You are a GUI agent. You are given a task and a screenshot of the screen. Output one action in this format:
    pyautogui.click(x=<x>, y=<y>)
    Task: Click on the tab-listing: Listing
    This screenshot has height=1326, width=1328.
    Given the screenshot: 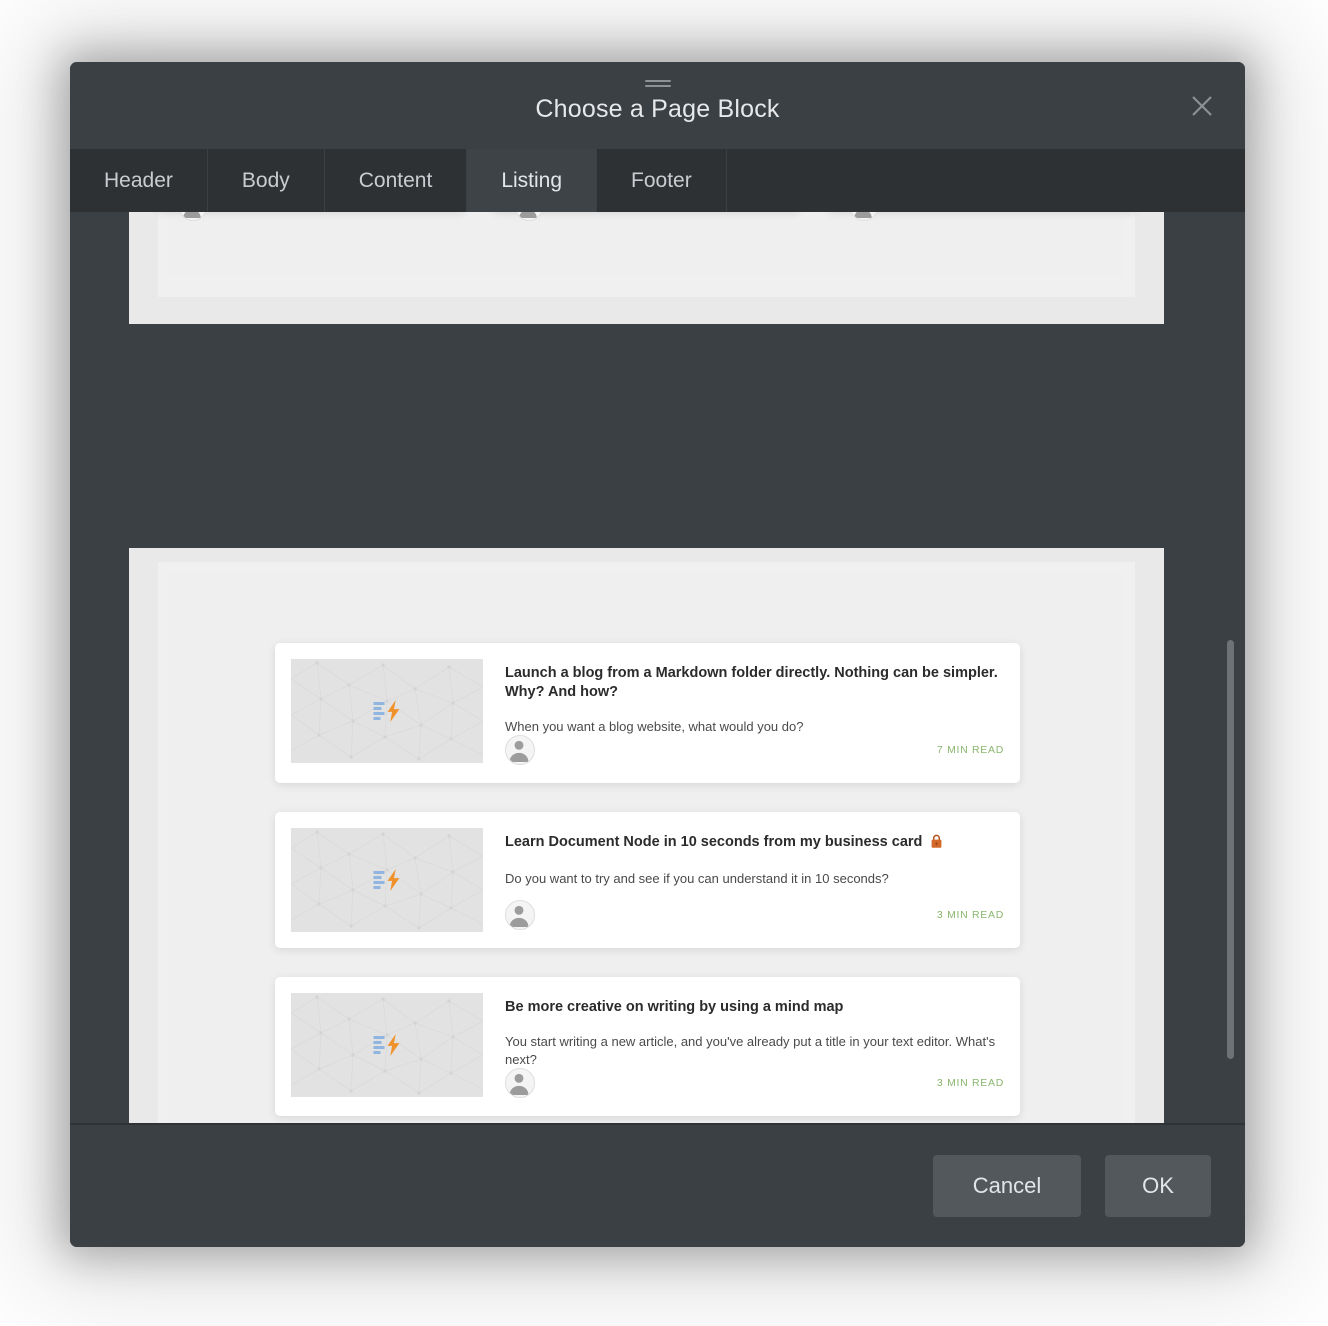 What is the action you would take?
    pyautogui.click(x=532, y=180)
    